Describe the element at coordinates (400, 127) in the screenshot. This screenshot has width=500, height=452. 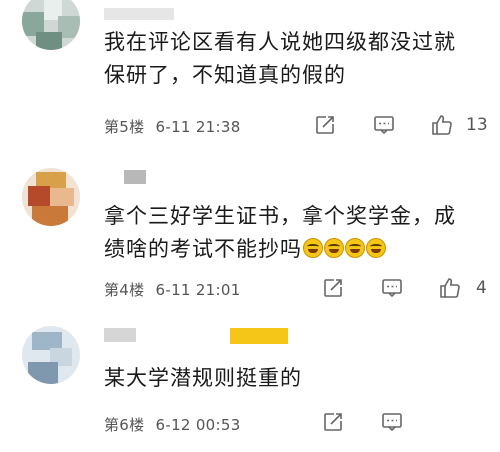
I see `comment-actions: 13` at that location.